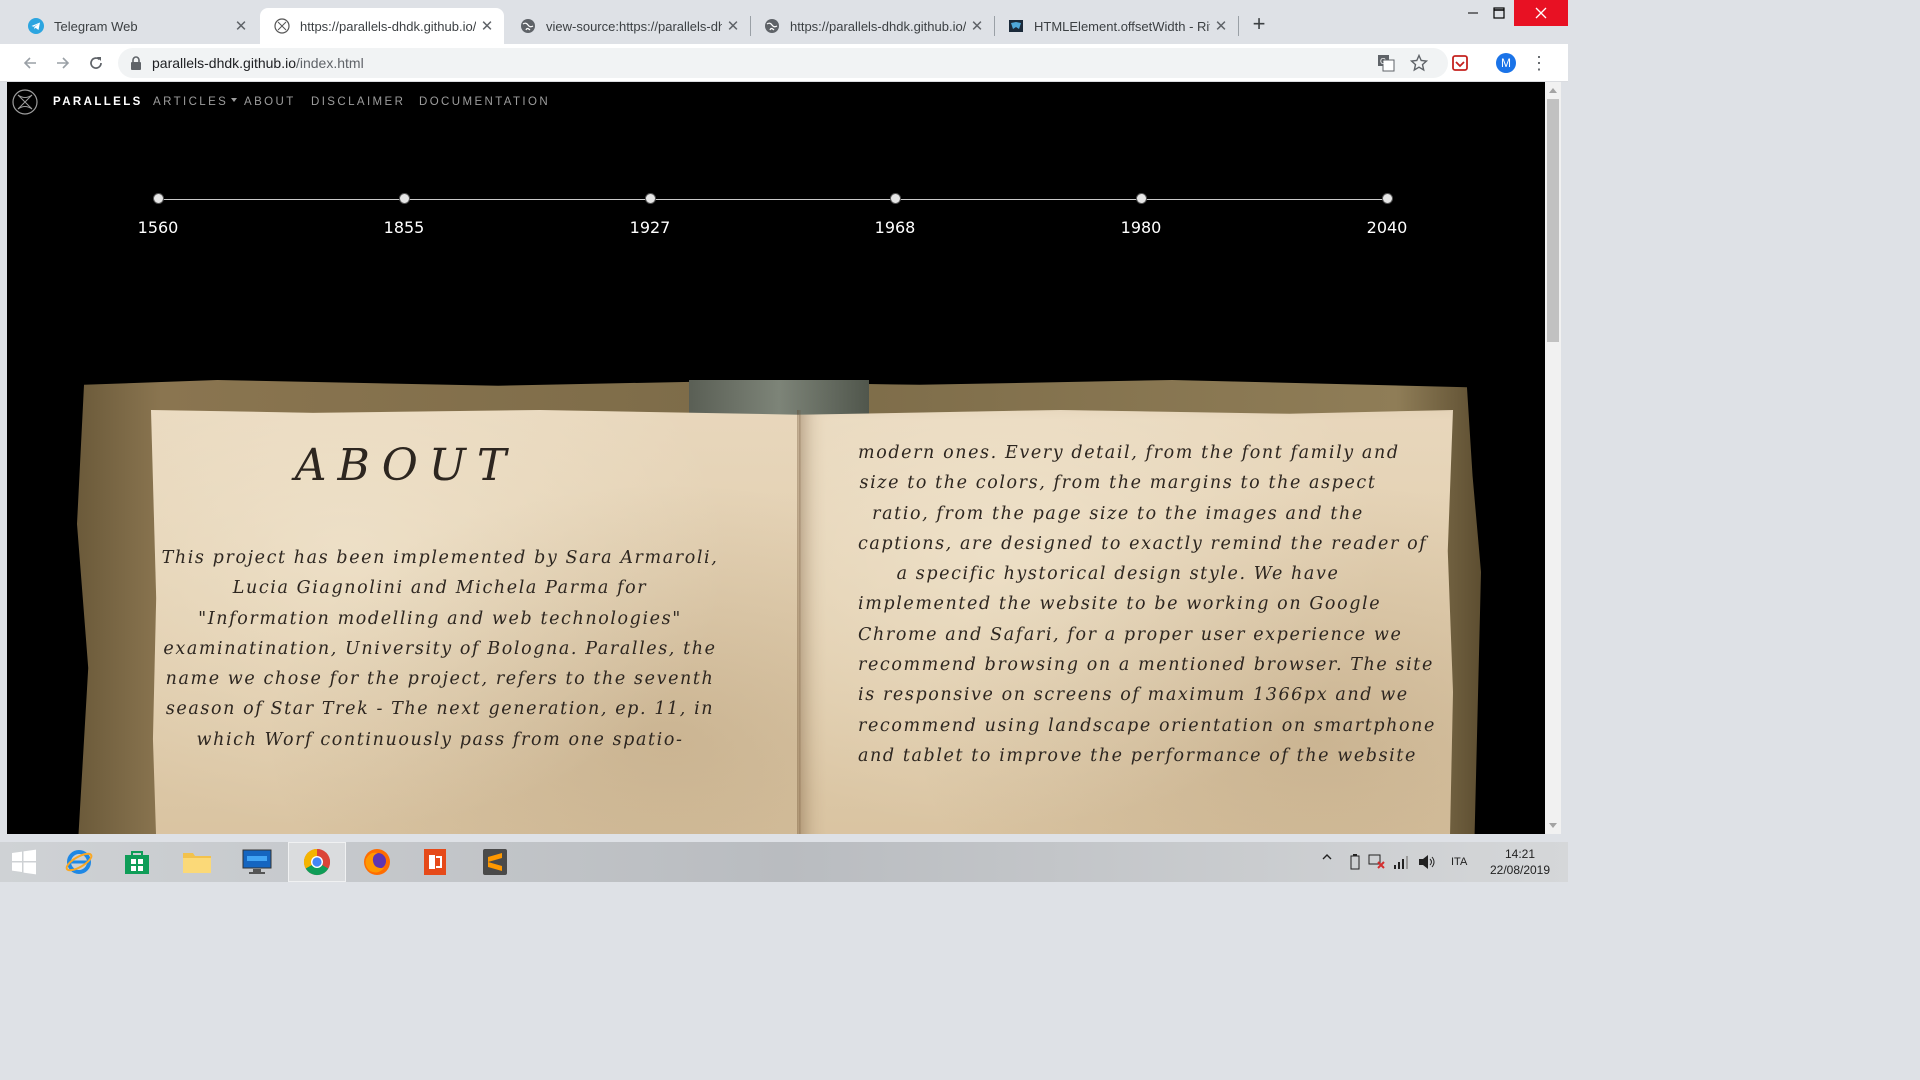 The image size is (1920, 1080). Describe the element at coordinates (484, 102) in the screenshot. I see `nav-documentation: DOCUMENTATION` at that location.